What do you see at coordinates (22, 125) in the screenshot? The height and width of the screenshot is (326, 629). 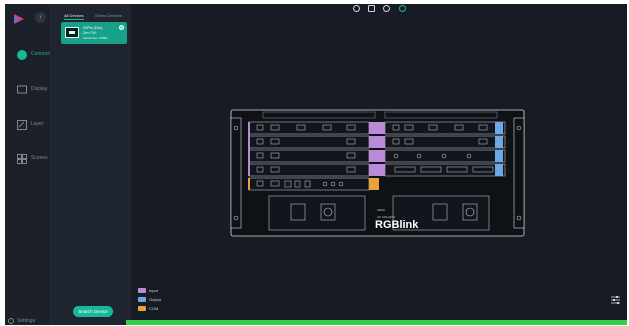 I see `layer-icon` at bounding box center [22, 125].